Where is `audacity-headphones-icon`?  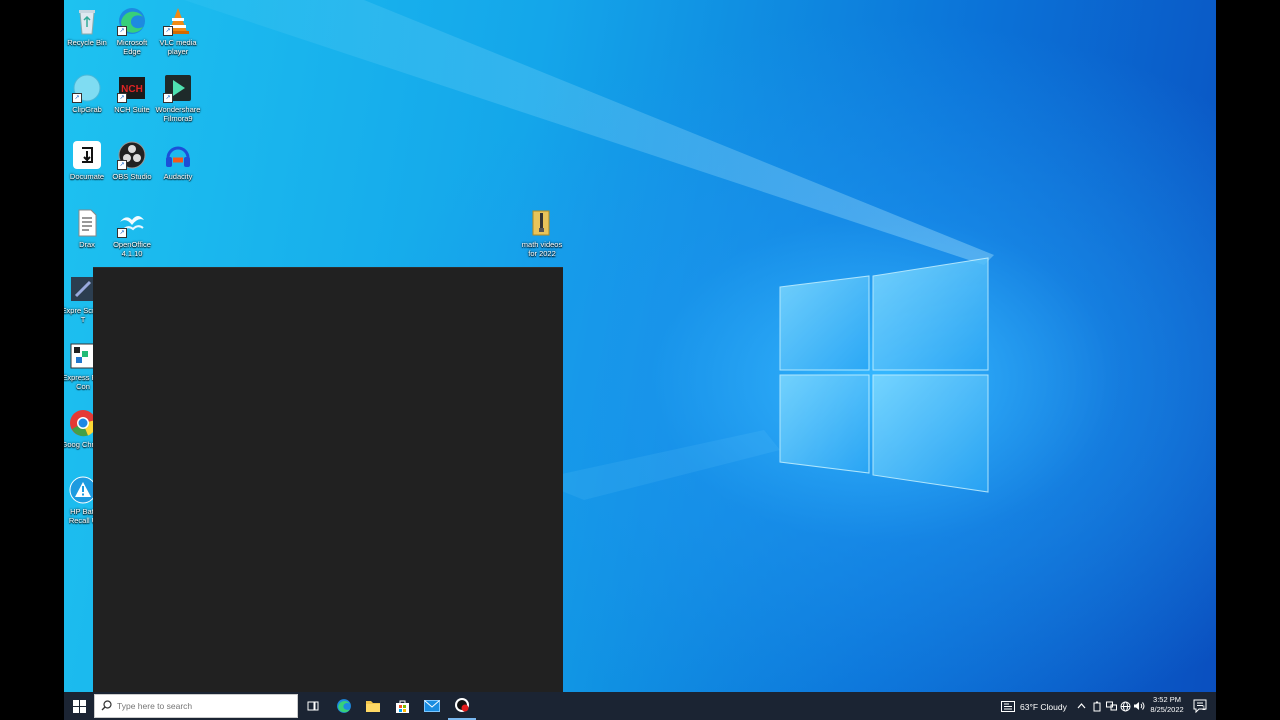
audacity-headphones-icon is located at coordinates (178, 155).